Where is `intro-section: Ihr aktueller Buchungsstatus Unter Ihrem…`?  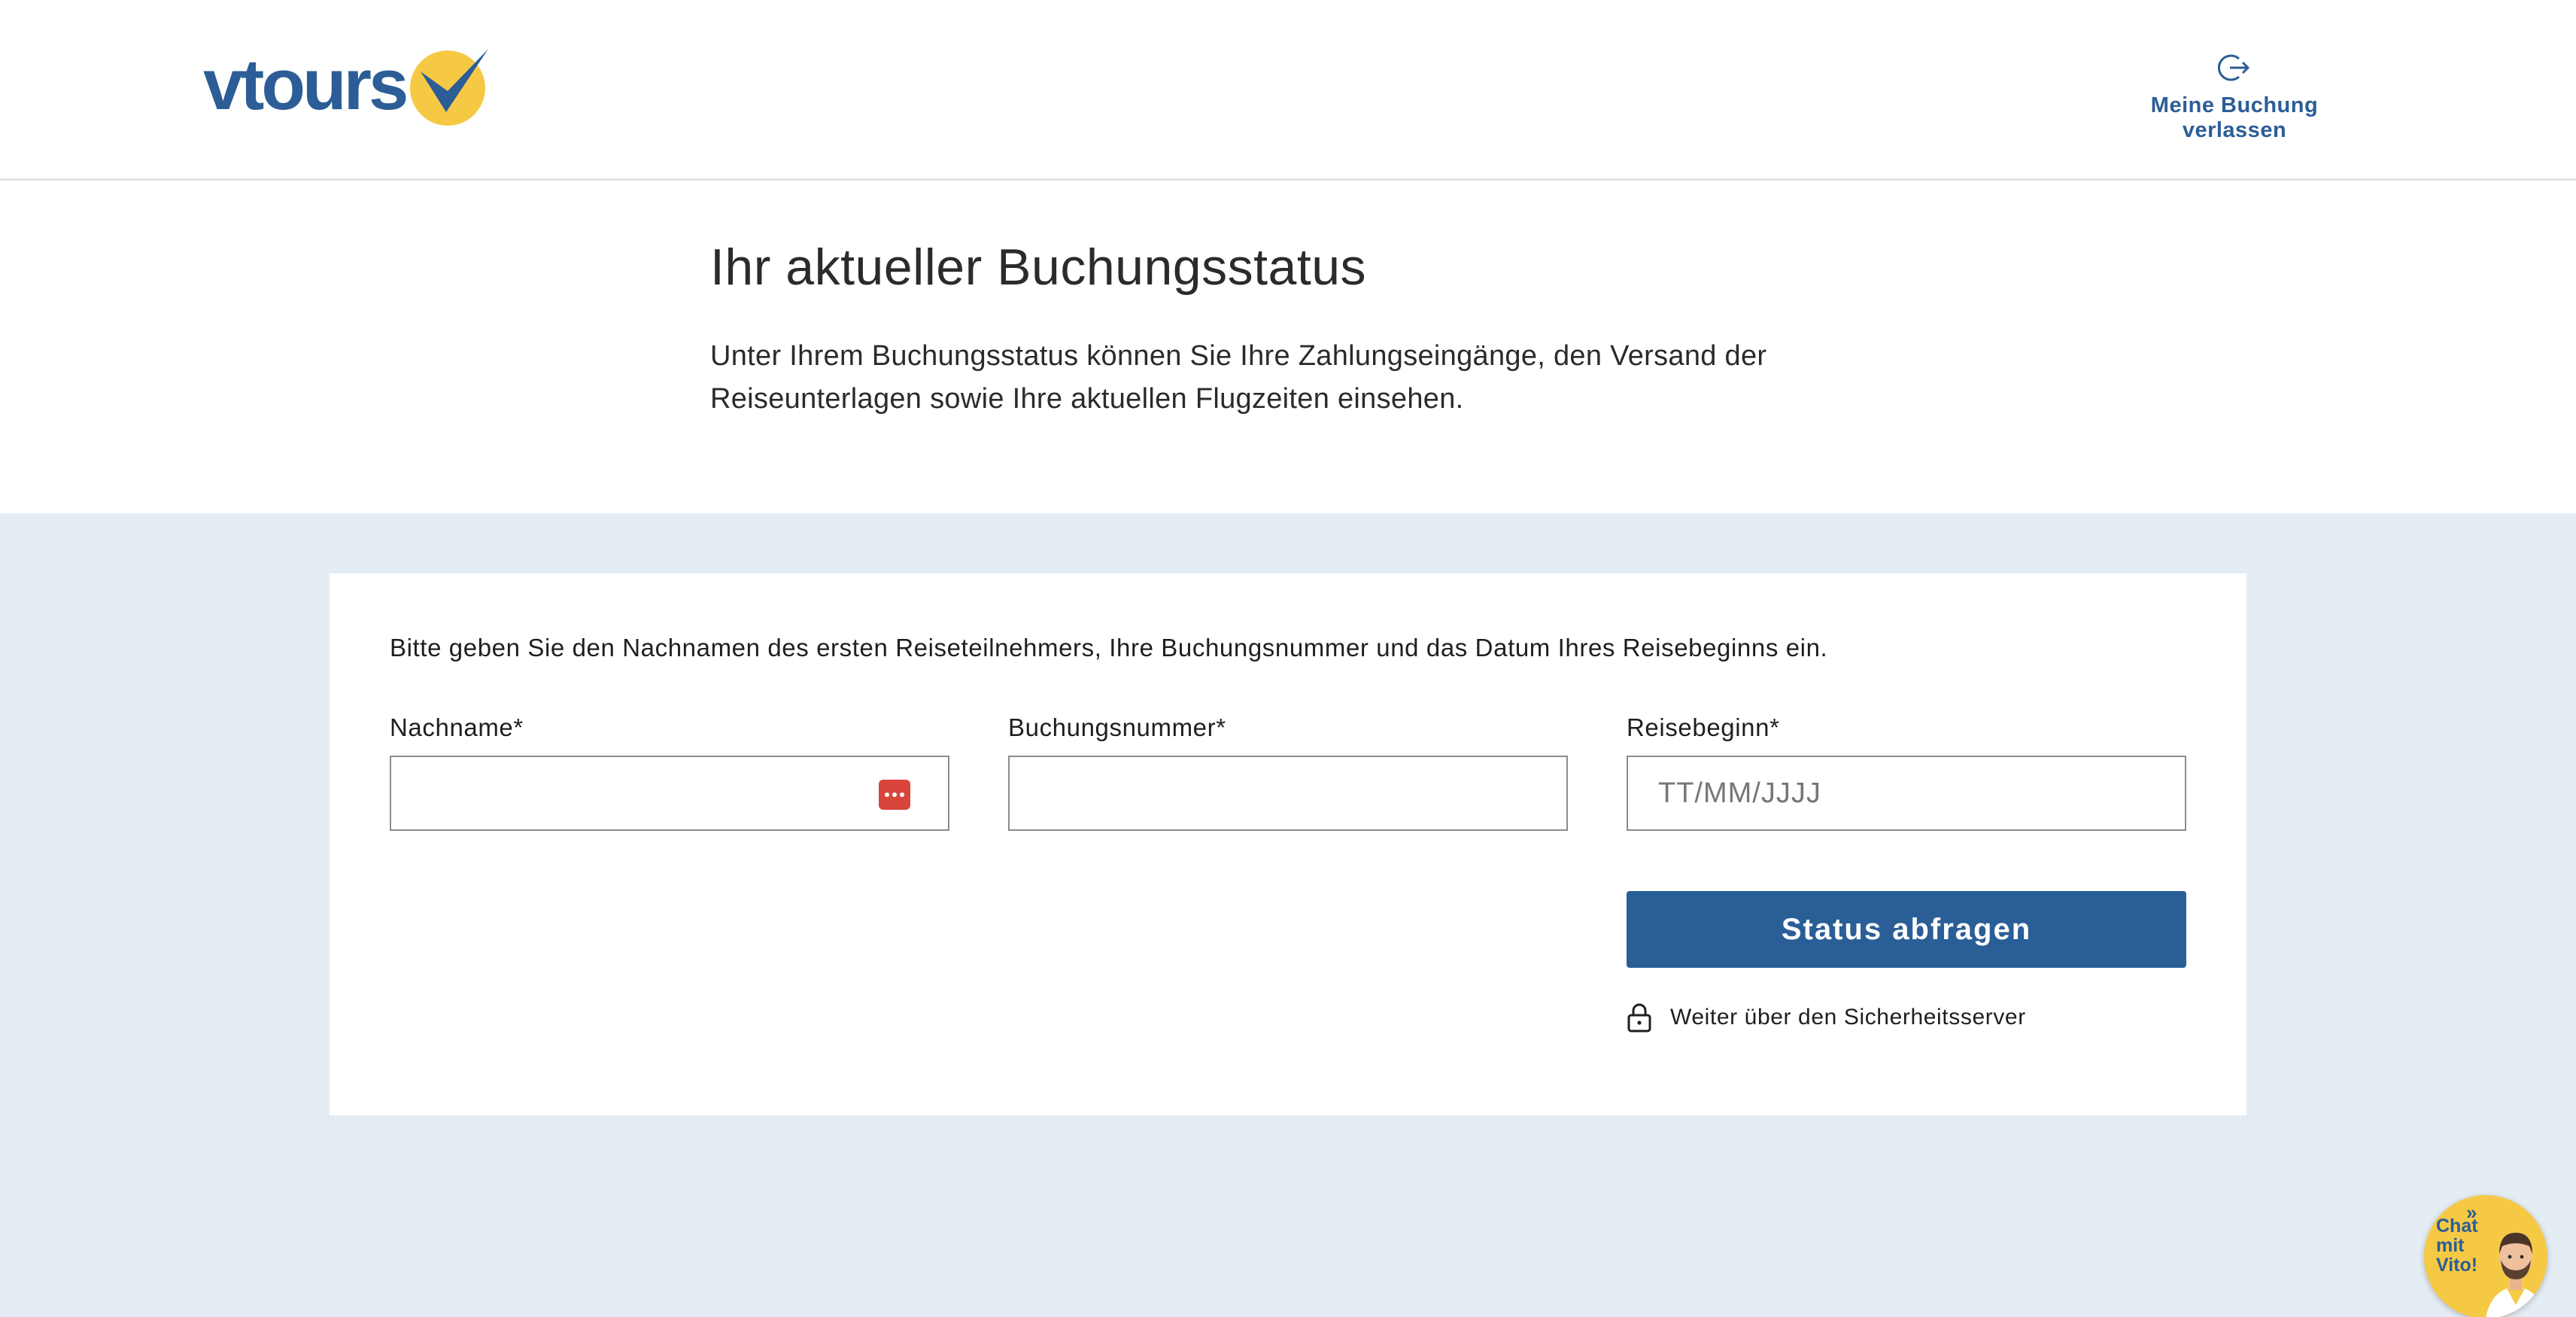
intro-section: Ihr aktueller Buchungsstatus Unter Ihrem… is located at coordinates (1312, 330).